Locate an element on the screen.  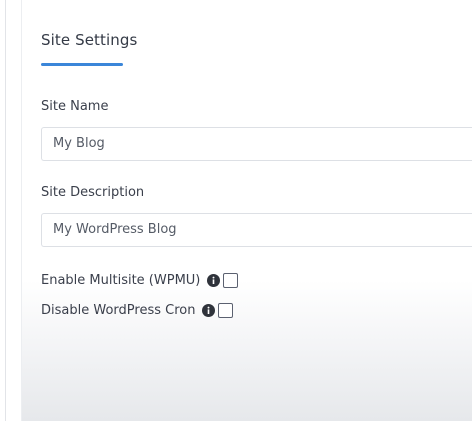
window-border is located at coordinates (5, 210).